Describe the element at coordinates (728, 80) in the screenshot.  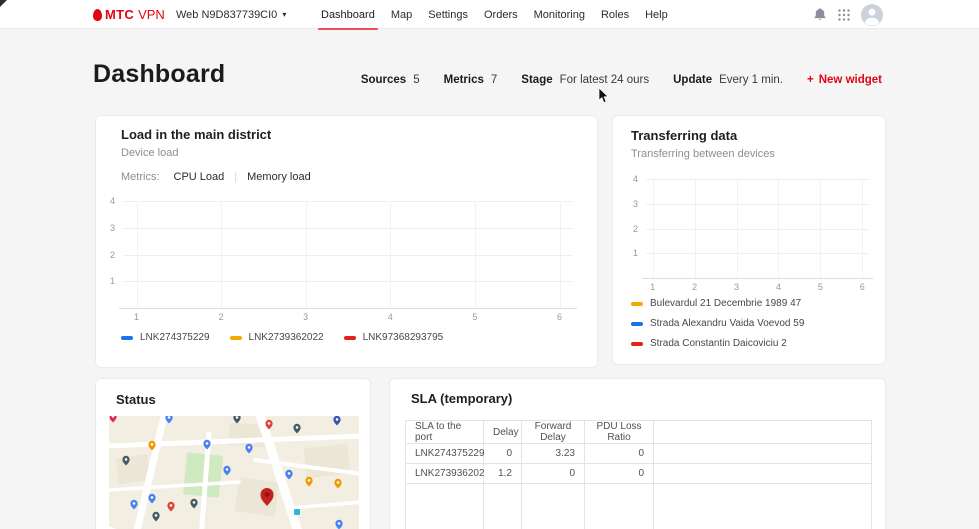
I see `control-update: Update Every 1 min.` at that location.